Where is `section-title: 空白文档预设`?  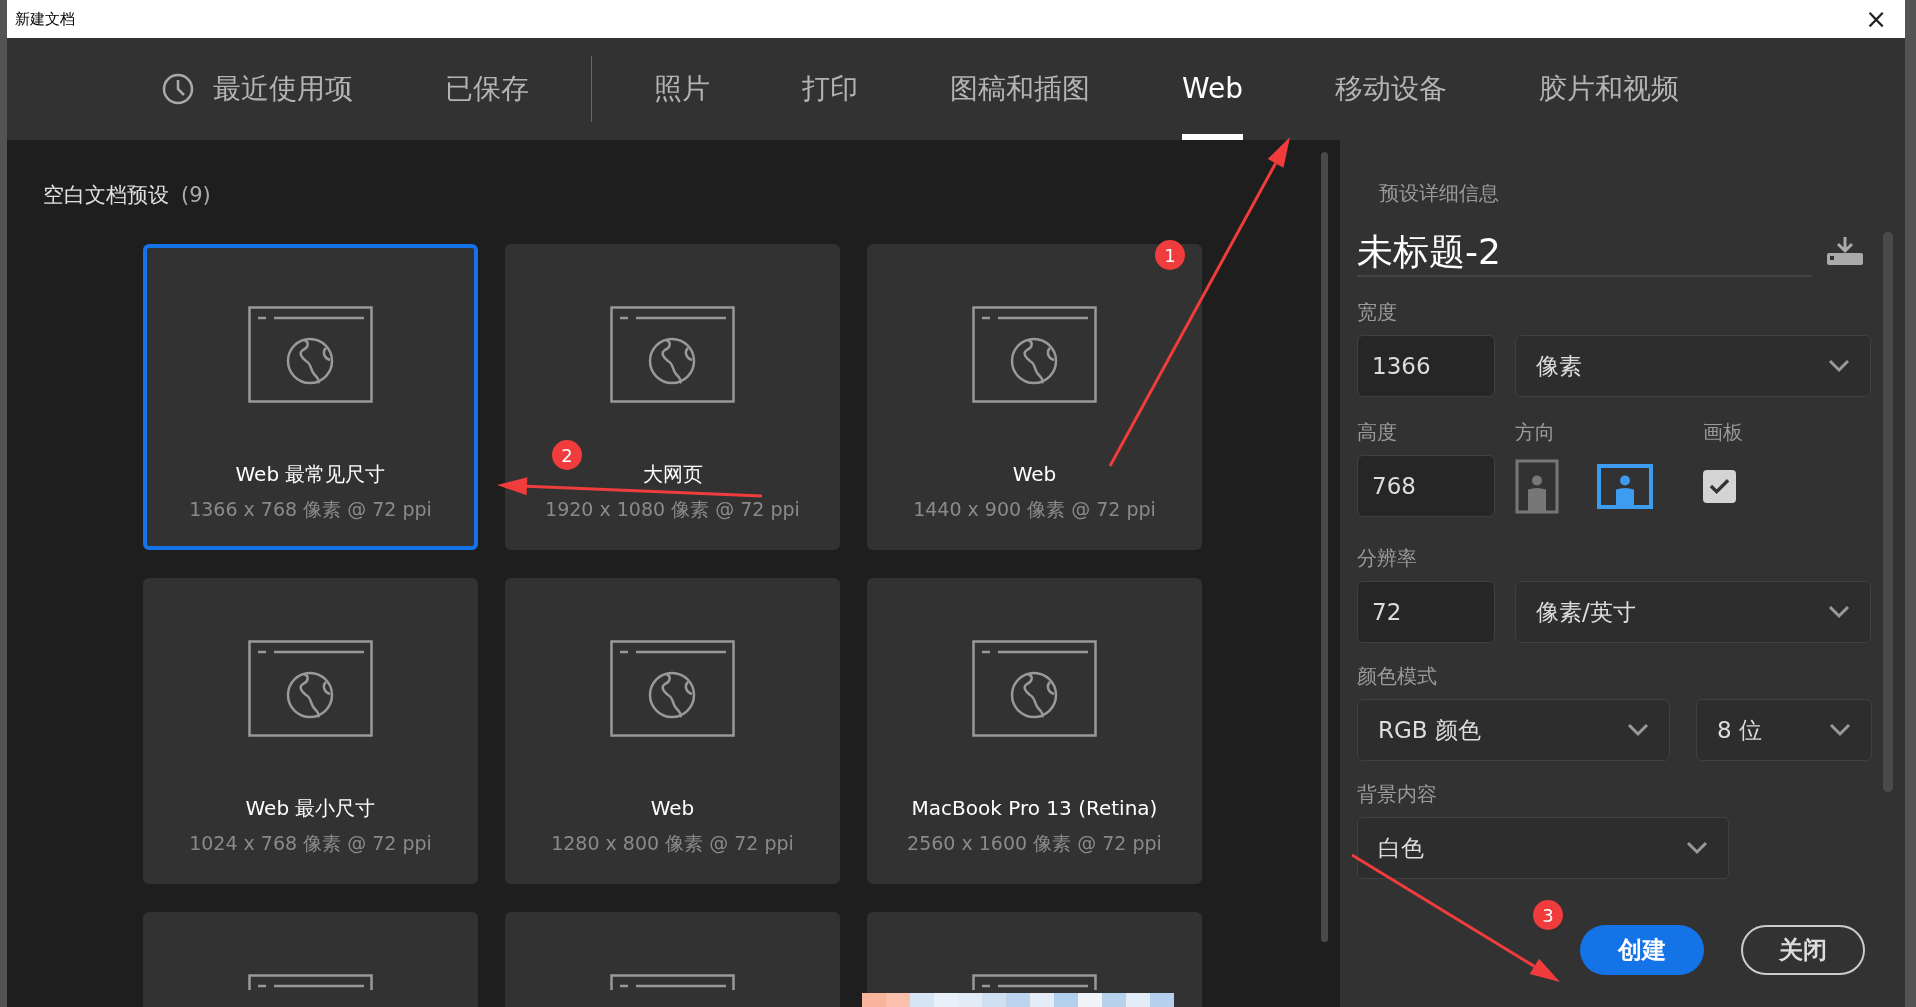
section-title: 空白文档预设 is located at coordinates (106, 195).